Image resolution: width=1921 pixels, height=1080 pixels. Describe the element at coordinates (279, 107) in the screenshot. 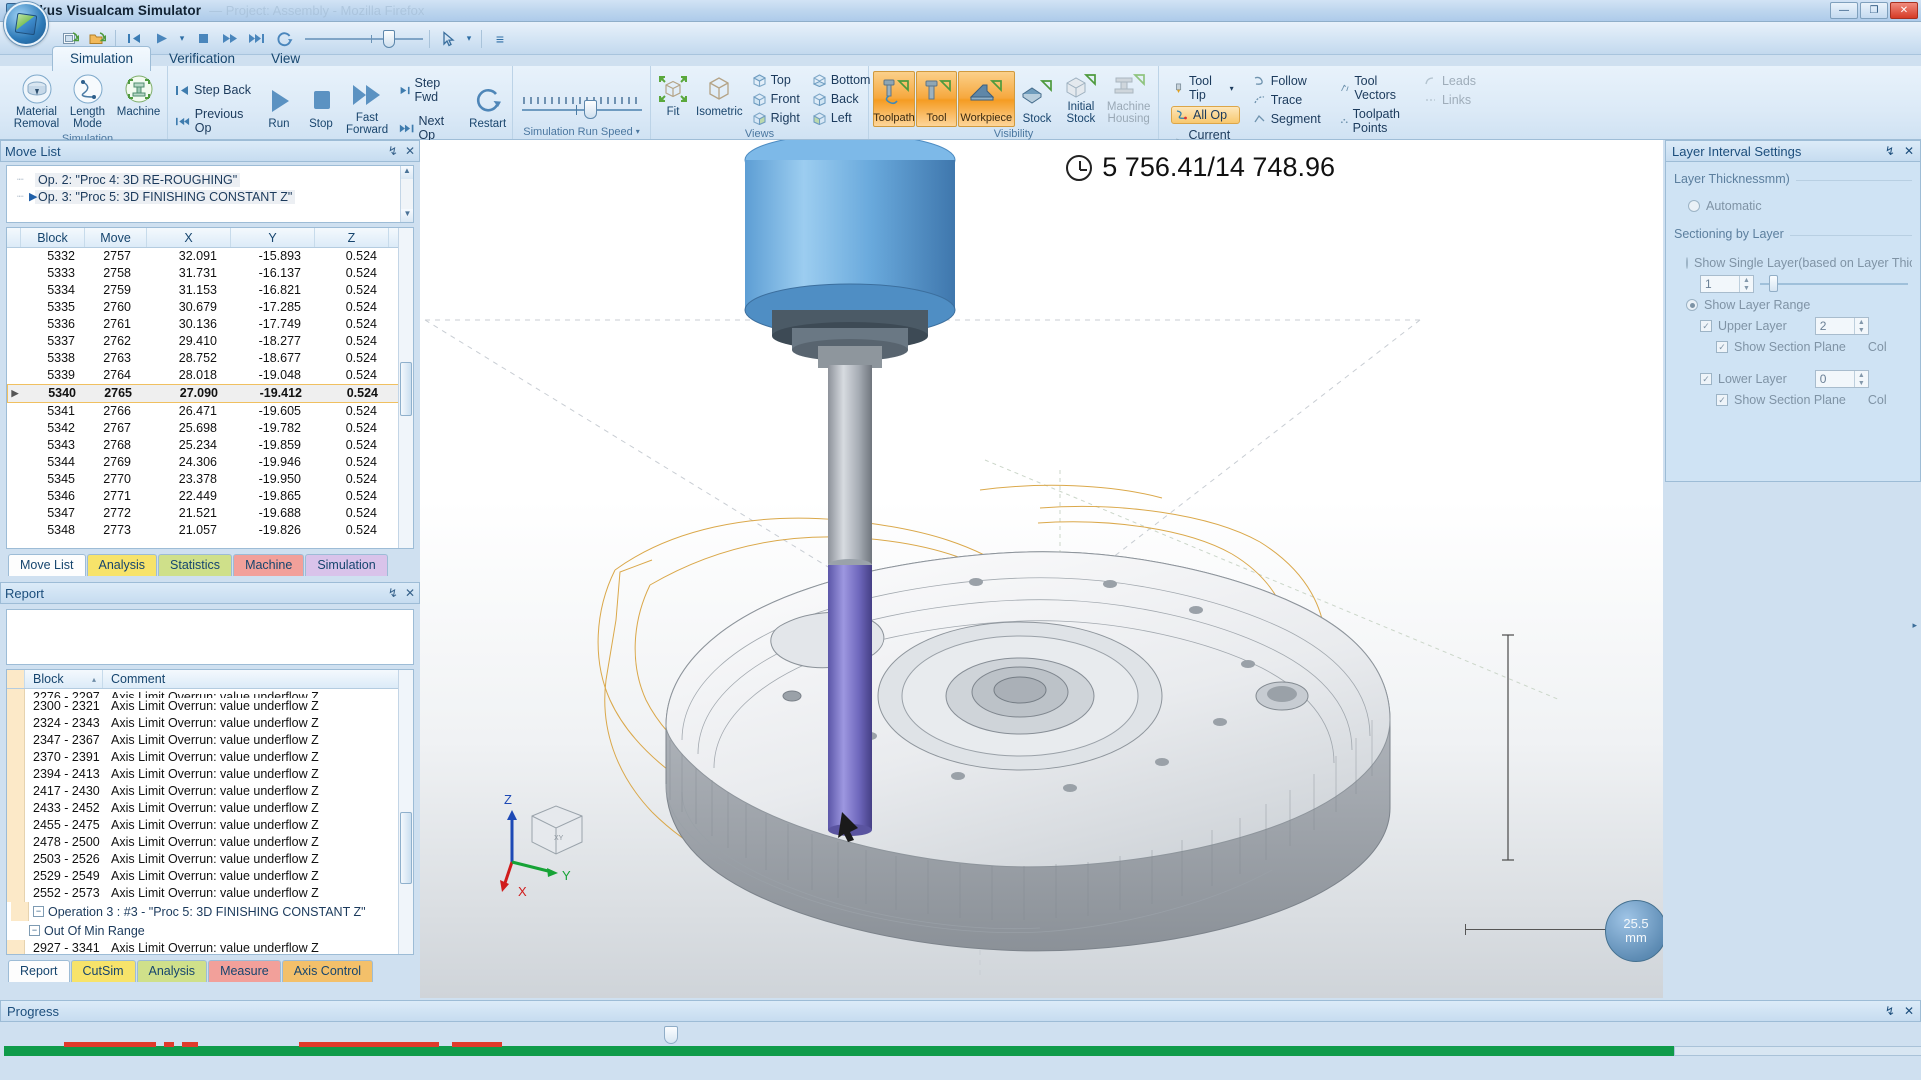

I see `run-button: Run` at that location.